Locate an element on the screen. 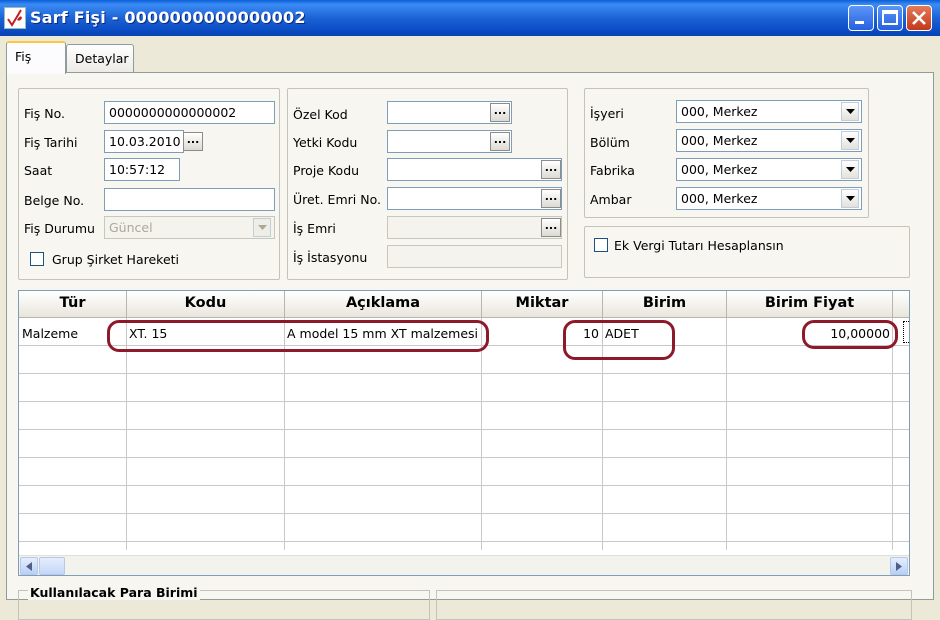 This screenshot has height=620, width=940. close-icon is located at coordinates (919, 18).